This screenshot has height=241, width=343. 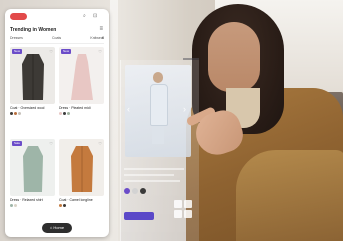 I want to click on next-arrow-icon: ›, so click(x=184, y=109).